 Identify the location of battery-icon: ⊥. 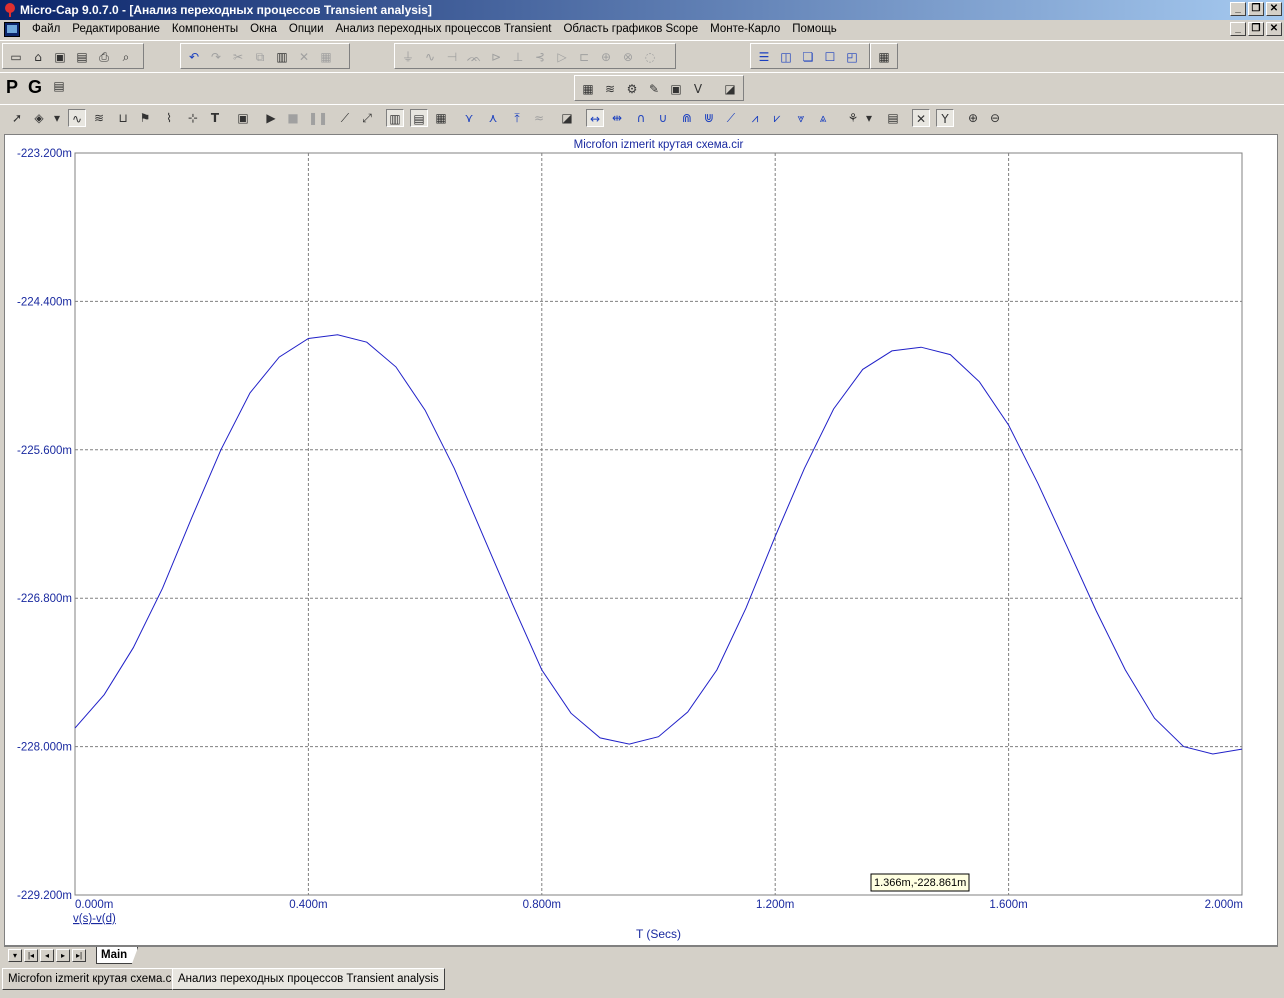
(518, 57).